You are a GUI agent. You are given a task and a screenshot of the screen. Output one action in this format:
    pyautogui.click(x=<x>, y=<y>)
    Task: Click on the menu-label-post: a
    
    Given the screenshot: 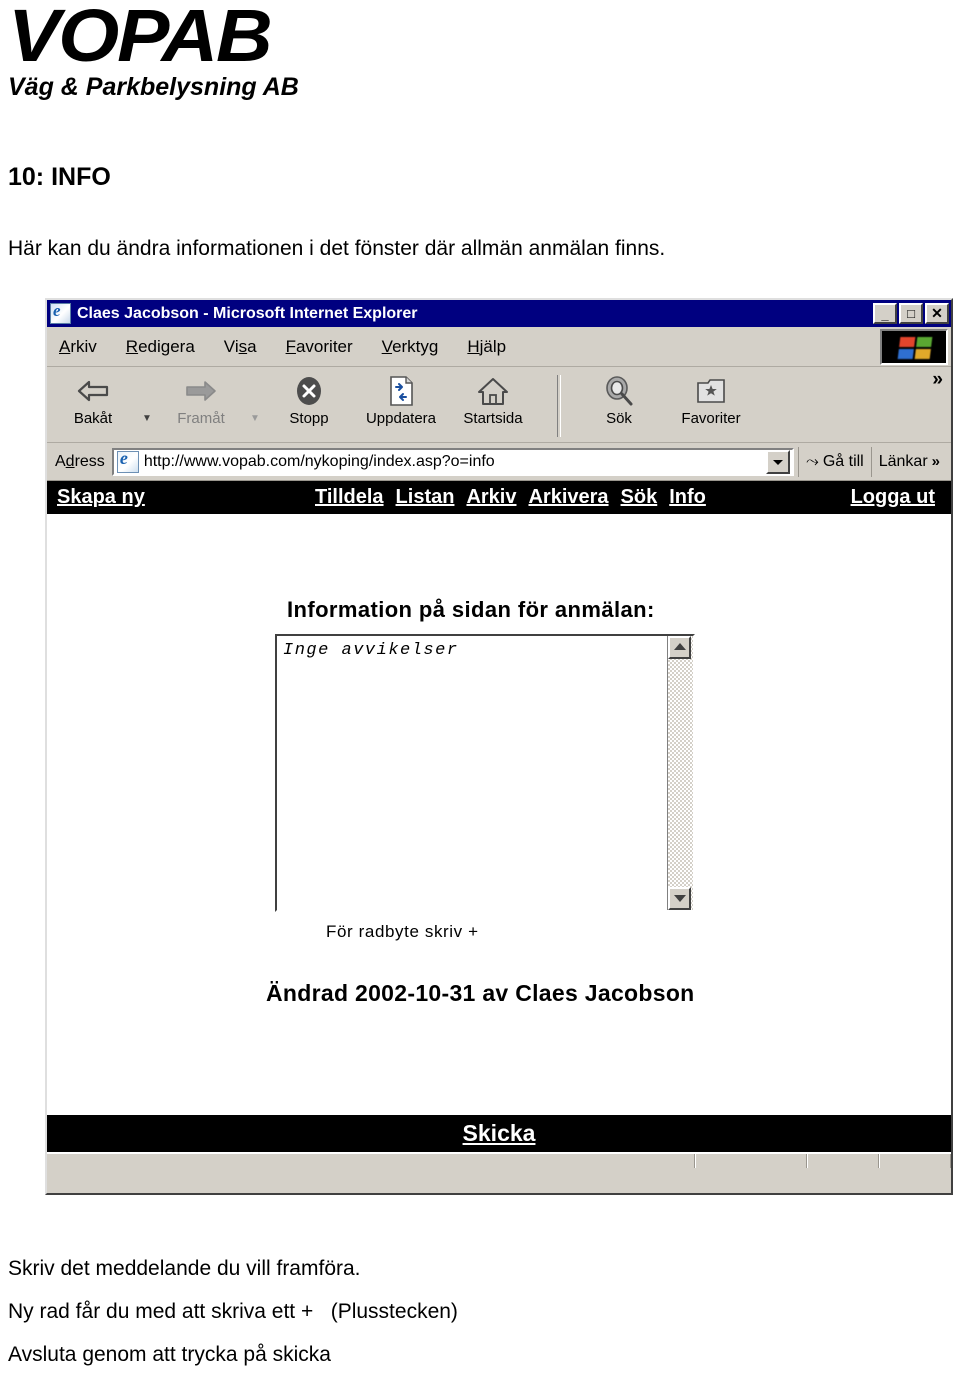 What is the action you would take?
    pyautogui.click(x=252, y=346)
    